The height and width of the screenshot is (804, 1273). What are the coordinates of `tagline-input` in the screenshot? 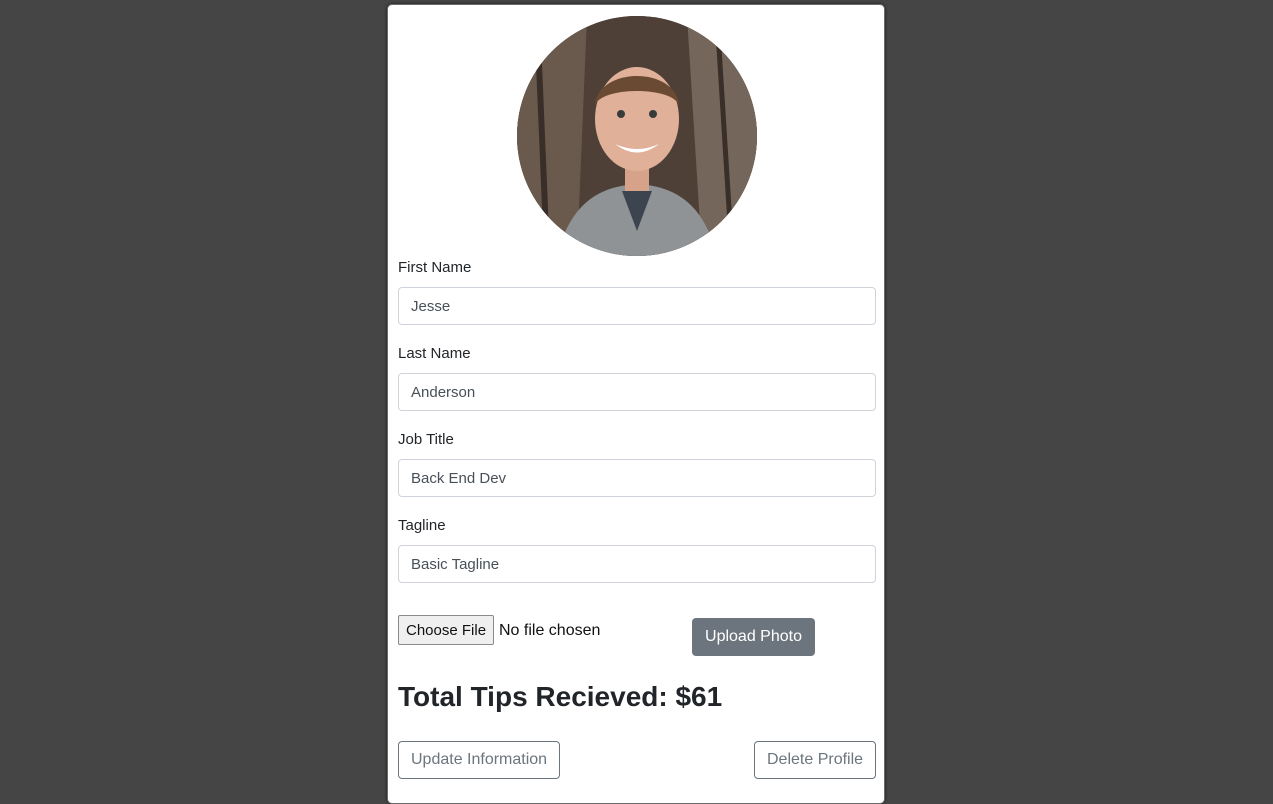 It's located at (637, 564).